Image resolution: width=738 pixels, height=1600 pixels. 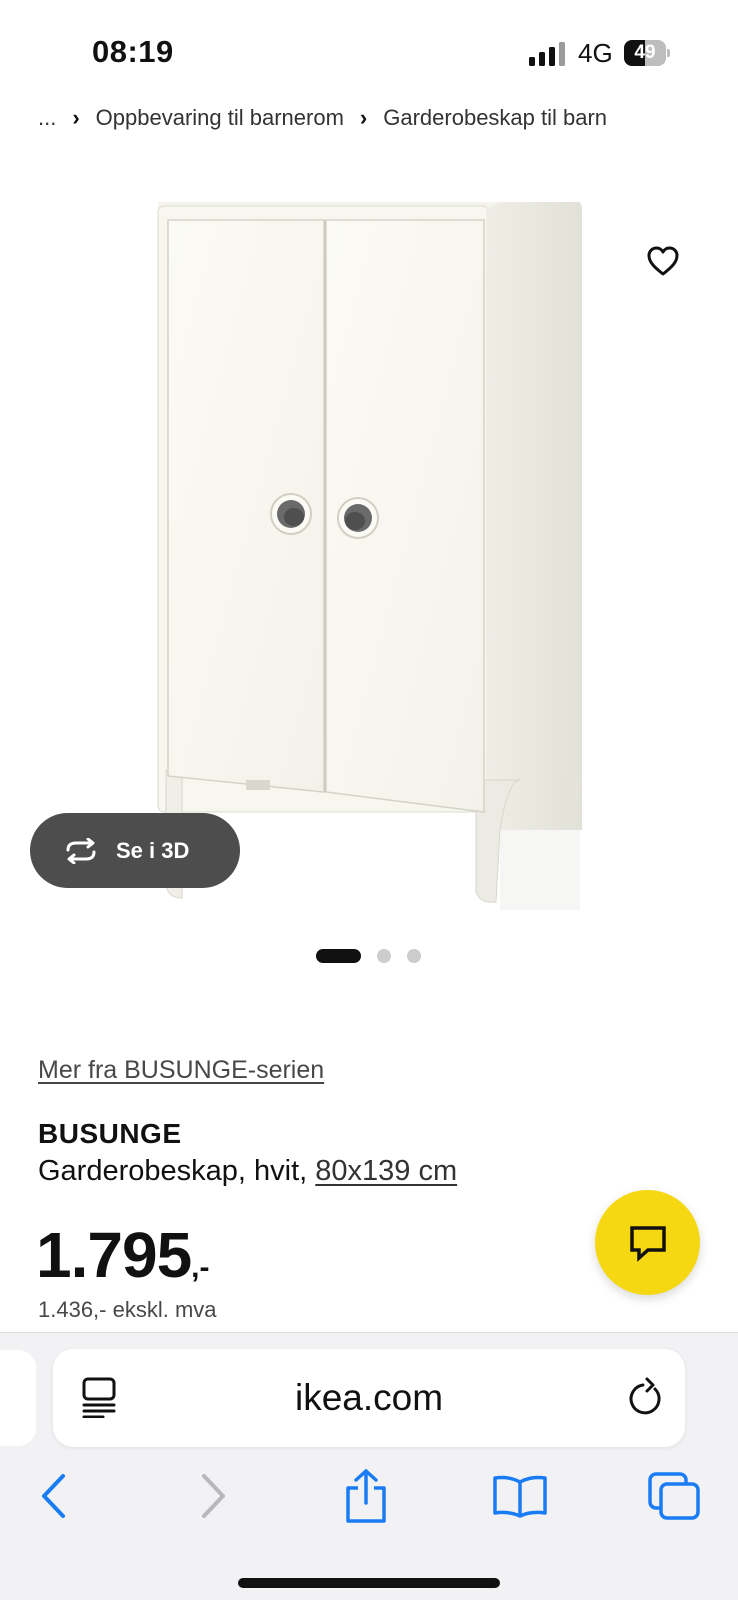 What do you see at coordinates (127, 1309) in the screenshot?
I see `price-ex-vat: 1.436,- ekskl. mva` at bounding box center [127, 1309].